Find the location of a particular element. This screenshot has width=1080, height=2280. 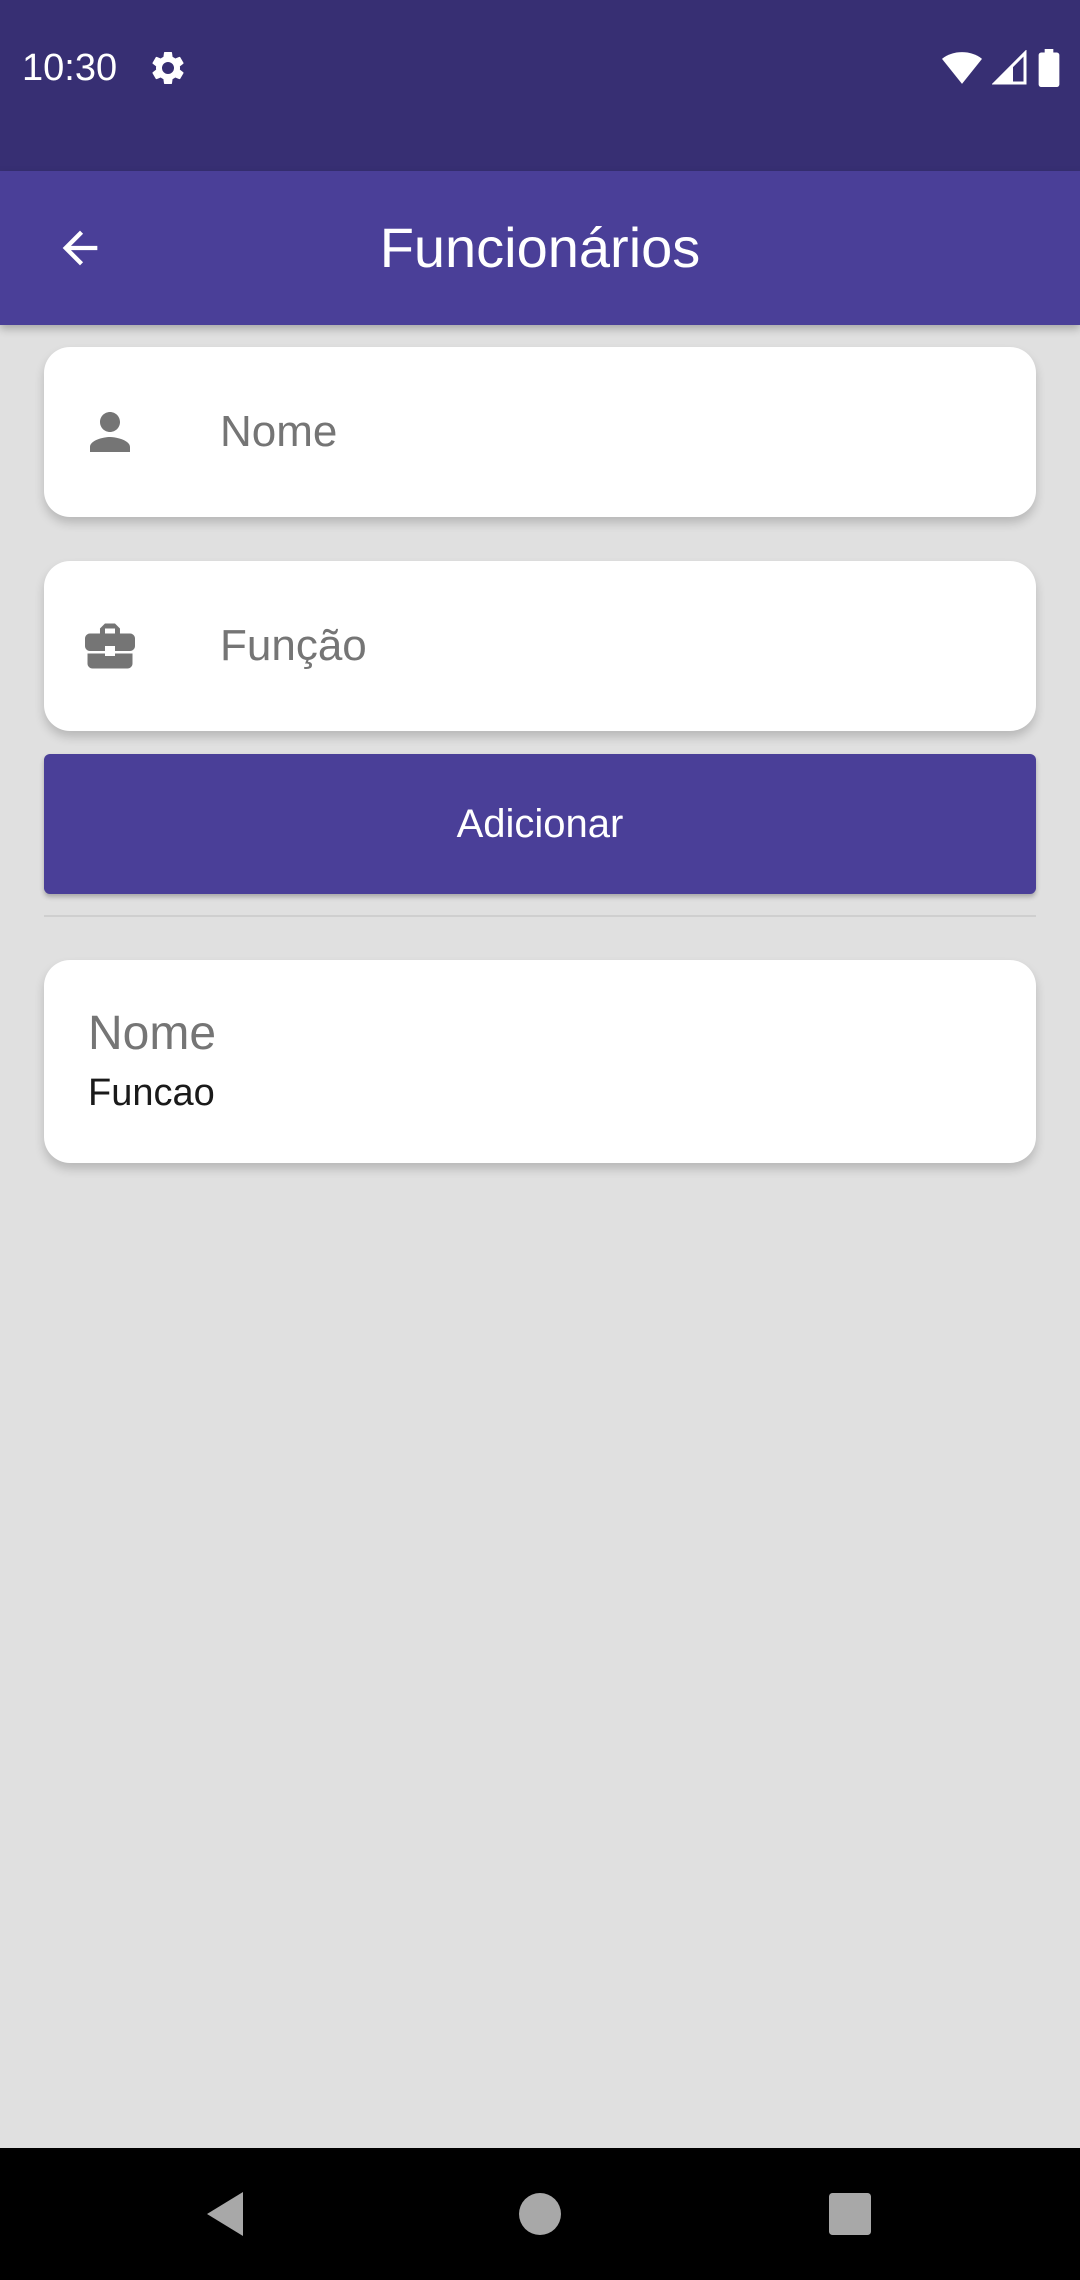

back-button is located at coordinates (80, 248).